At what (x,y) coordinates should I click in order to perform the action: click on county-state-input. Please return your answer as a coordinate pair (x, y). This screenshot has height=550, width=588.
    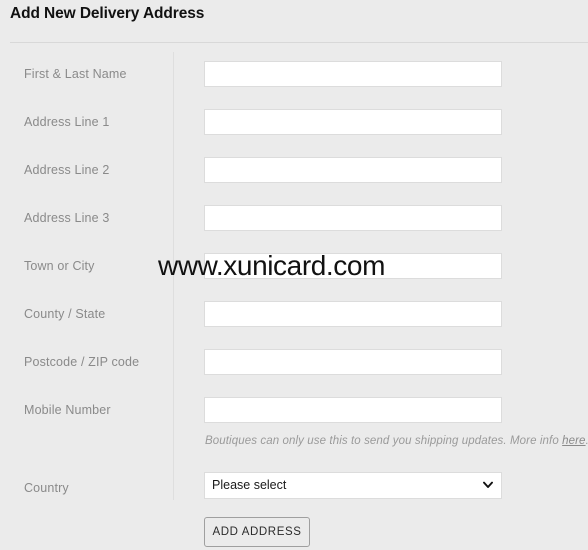
    Looking at the image, I should click on (353, 314).